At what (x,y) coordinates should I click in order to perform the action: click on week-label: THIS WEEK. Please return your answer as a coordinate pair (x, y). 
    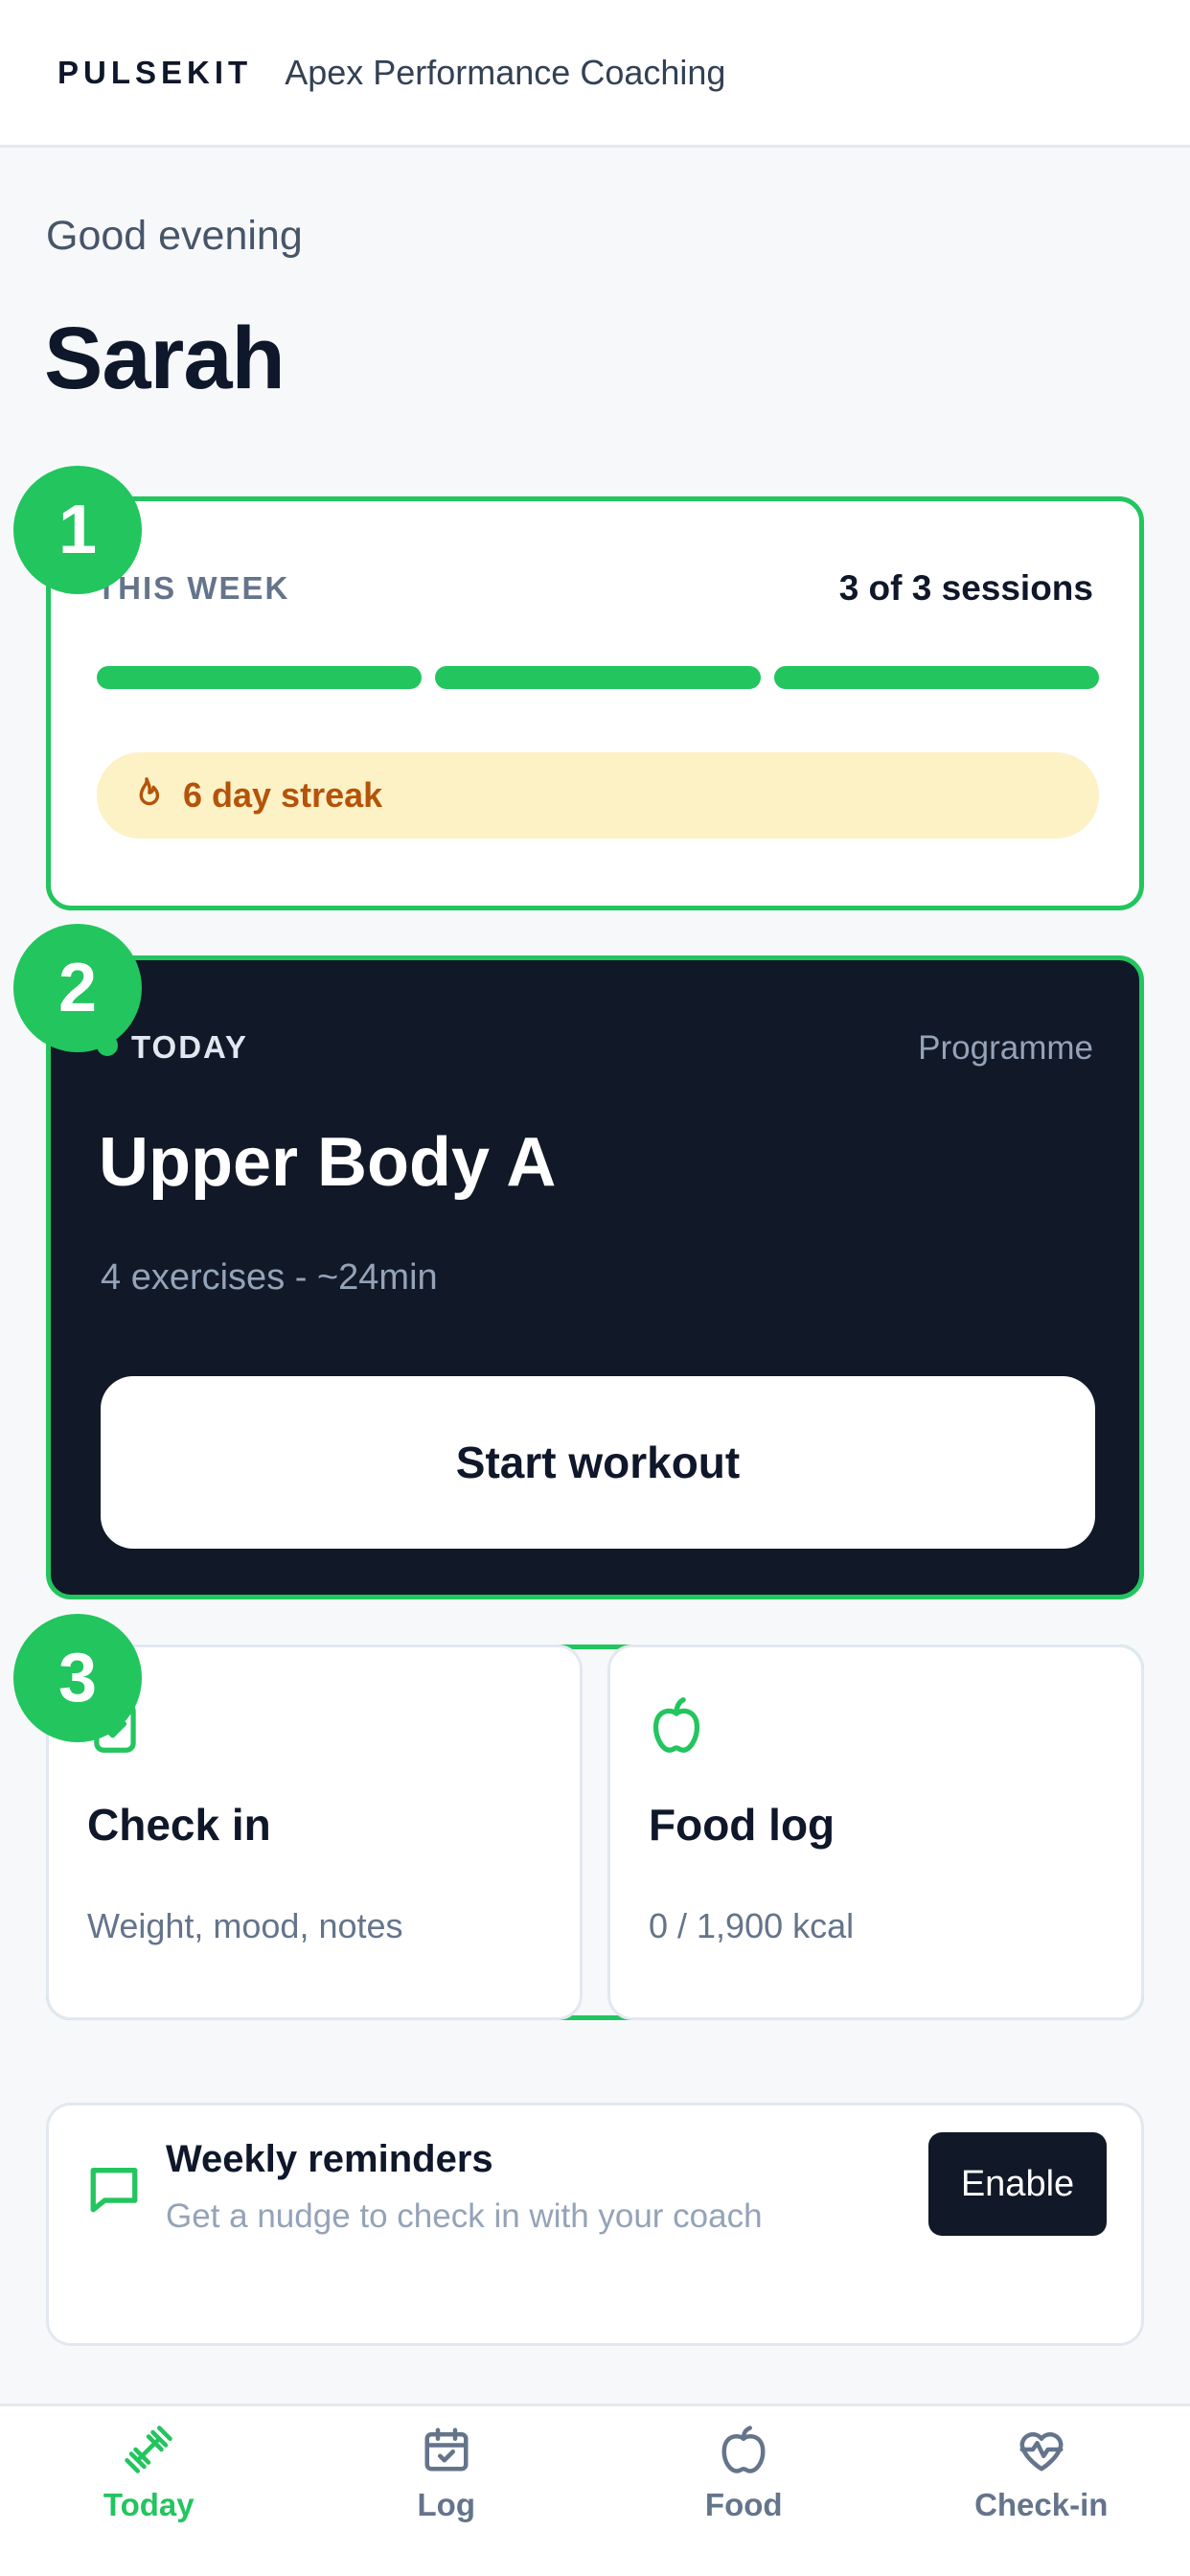
    Looking at the image, I should click on (194, 588).